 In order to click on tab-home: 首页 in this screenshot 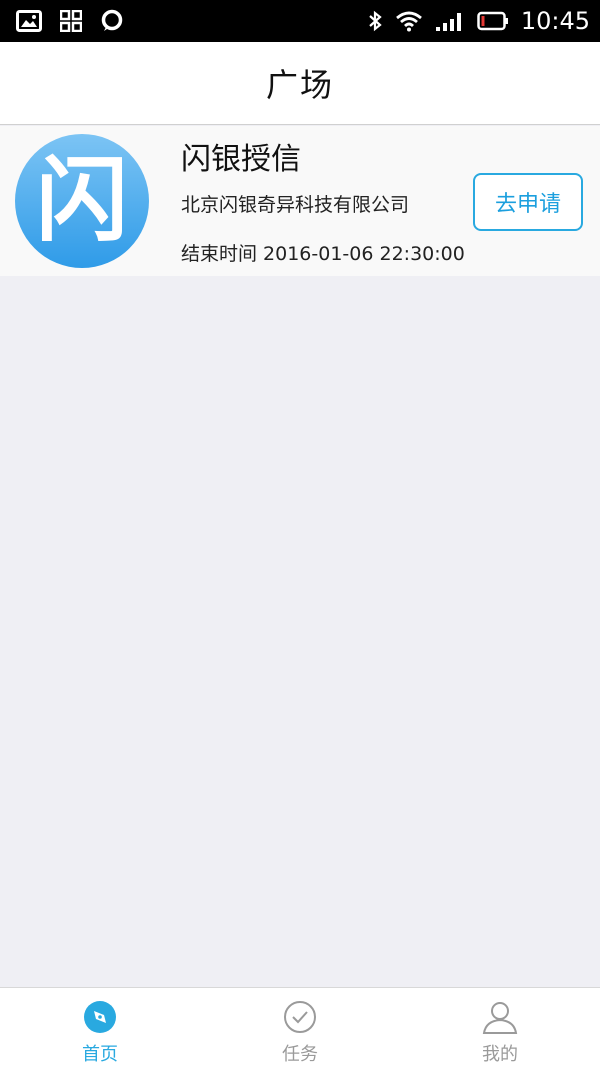, I will do `click(100, 1027)`.